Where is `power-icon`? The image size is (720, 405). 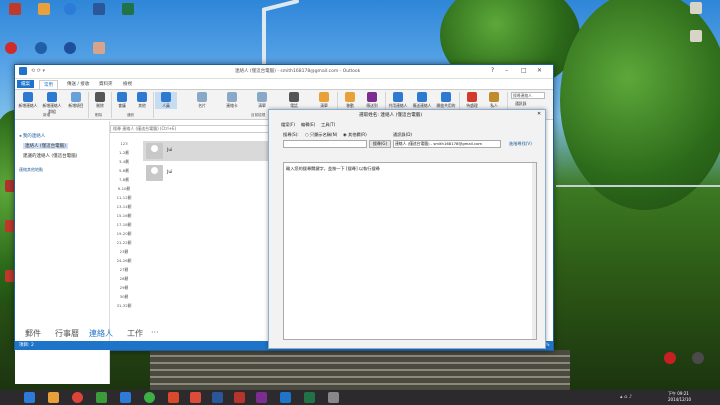
power-icon is located at coordinates (670, 358).